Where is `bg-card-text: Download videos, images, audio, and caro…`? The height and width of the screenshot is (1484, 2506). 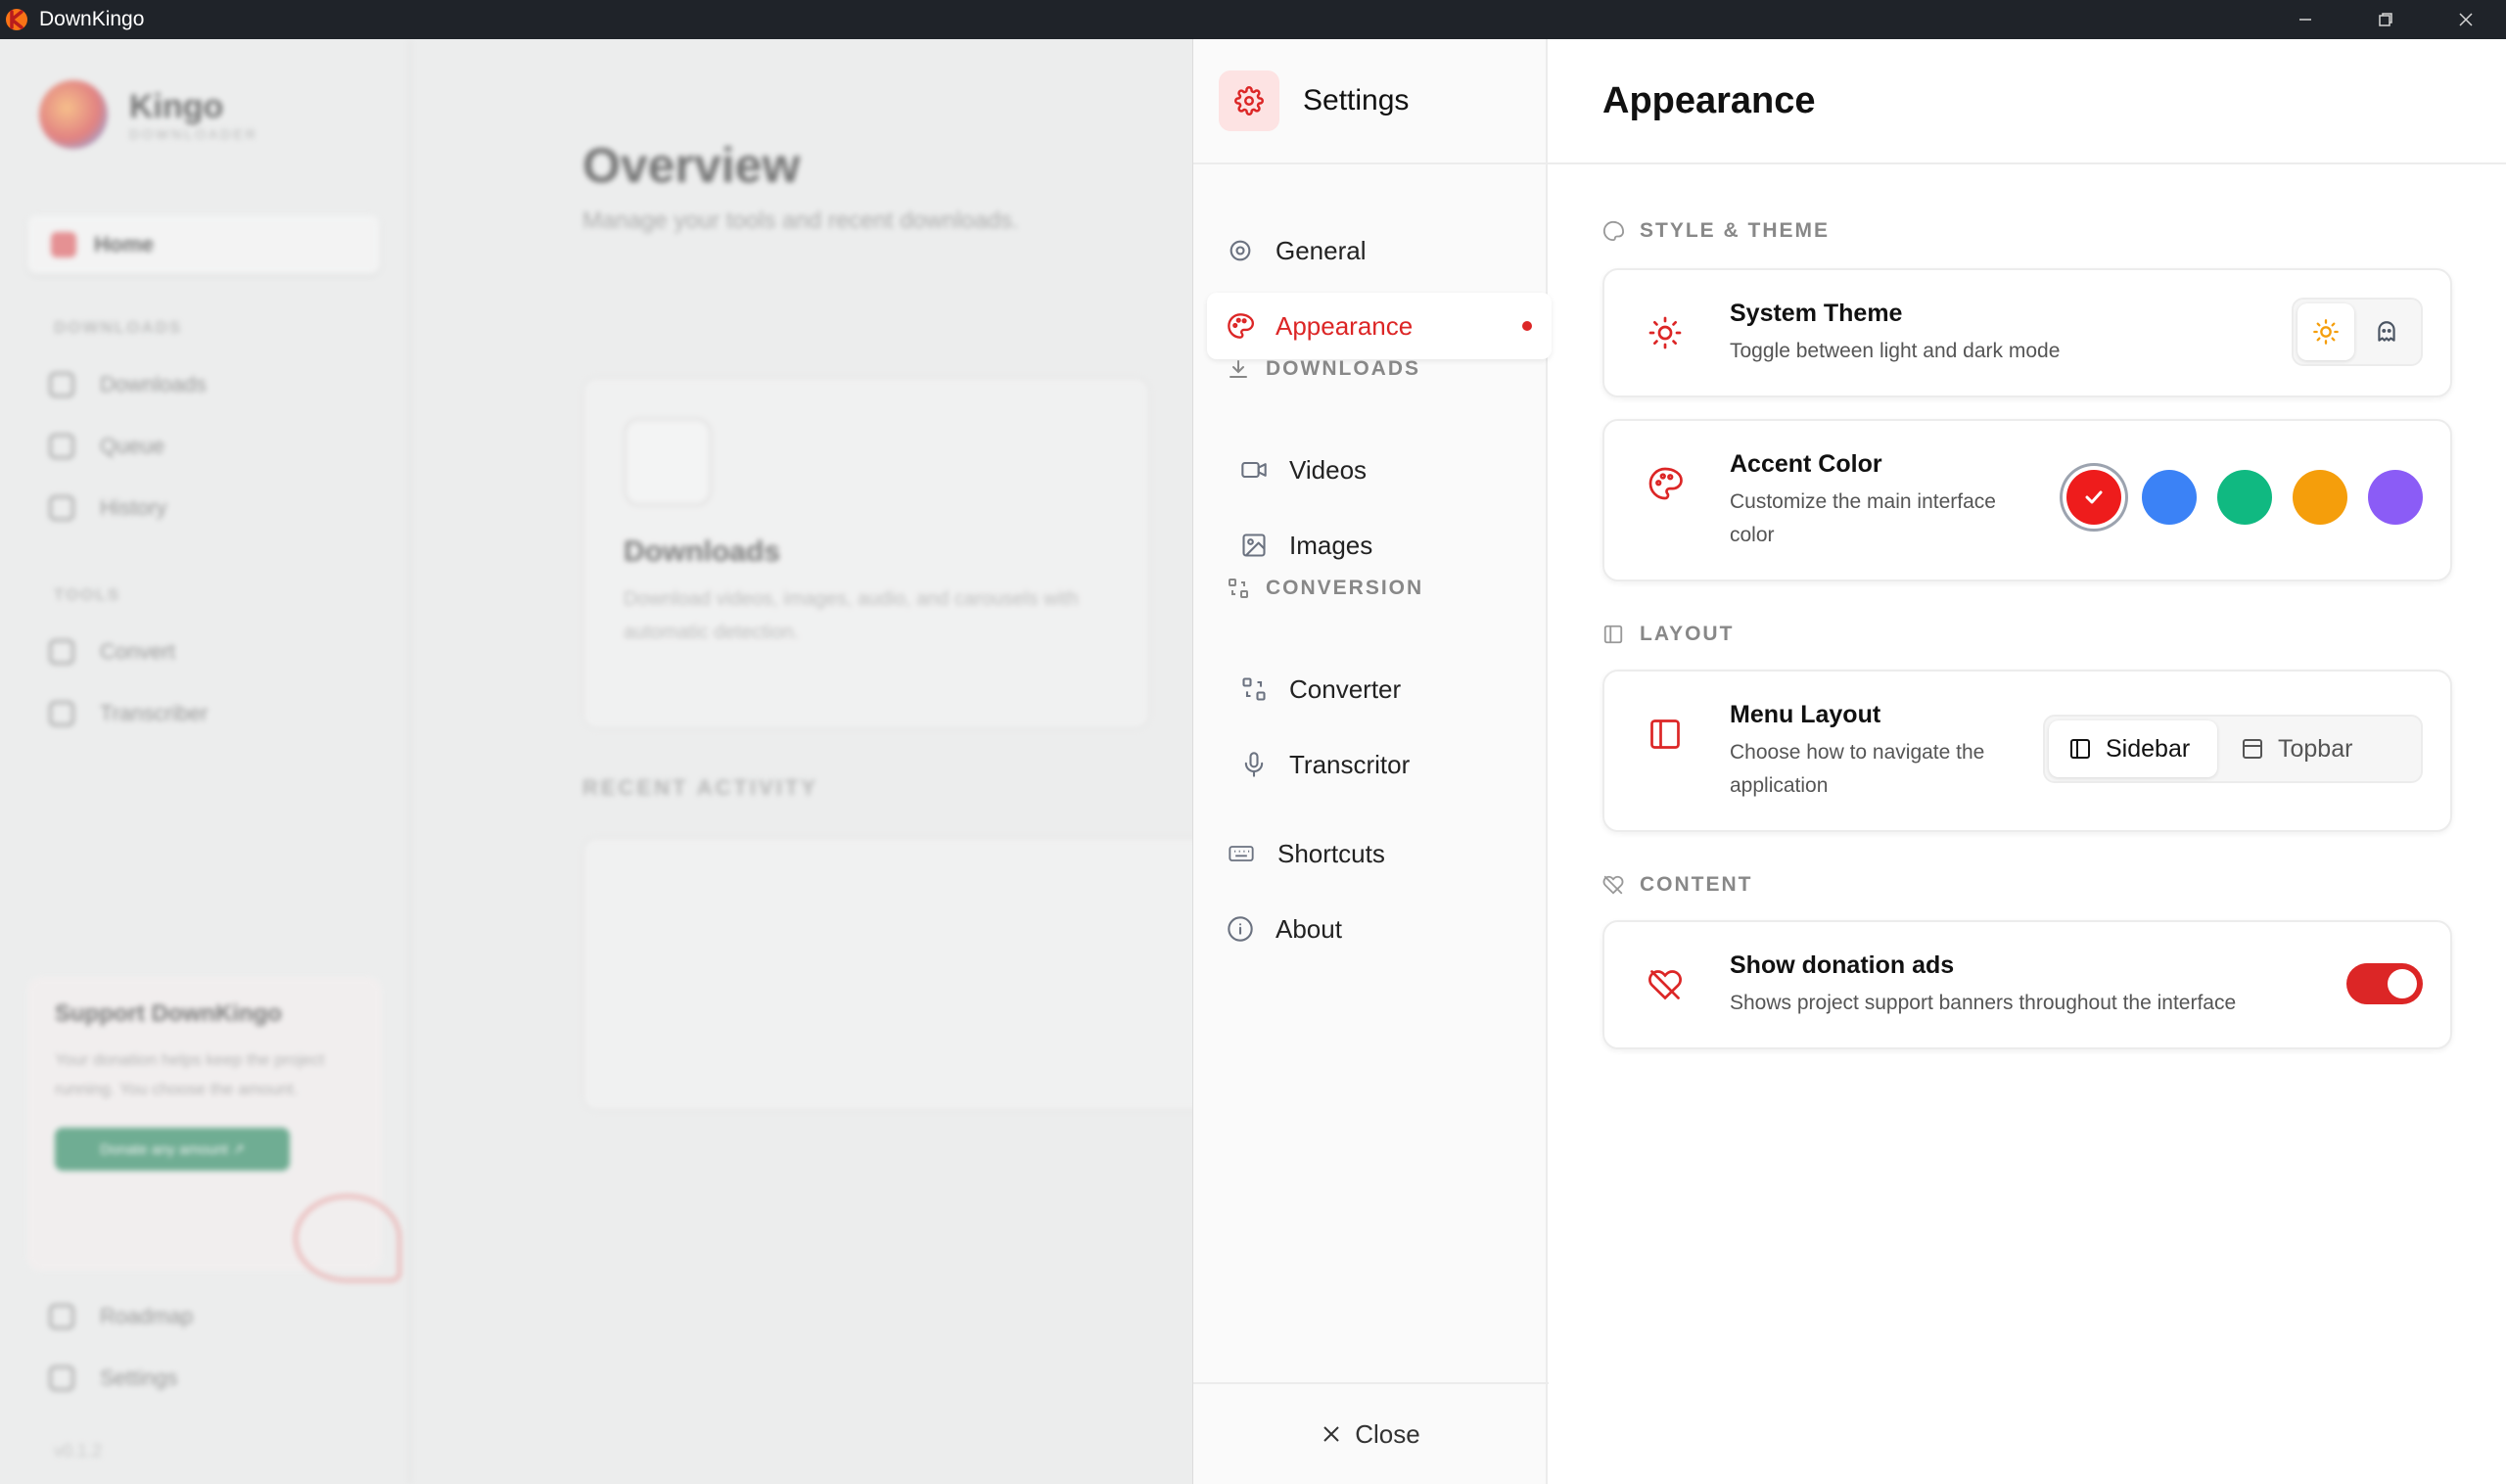 bg-card-text: Download videos, images, audio, and caro… is located at coordinates (851, 615).